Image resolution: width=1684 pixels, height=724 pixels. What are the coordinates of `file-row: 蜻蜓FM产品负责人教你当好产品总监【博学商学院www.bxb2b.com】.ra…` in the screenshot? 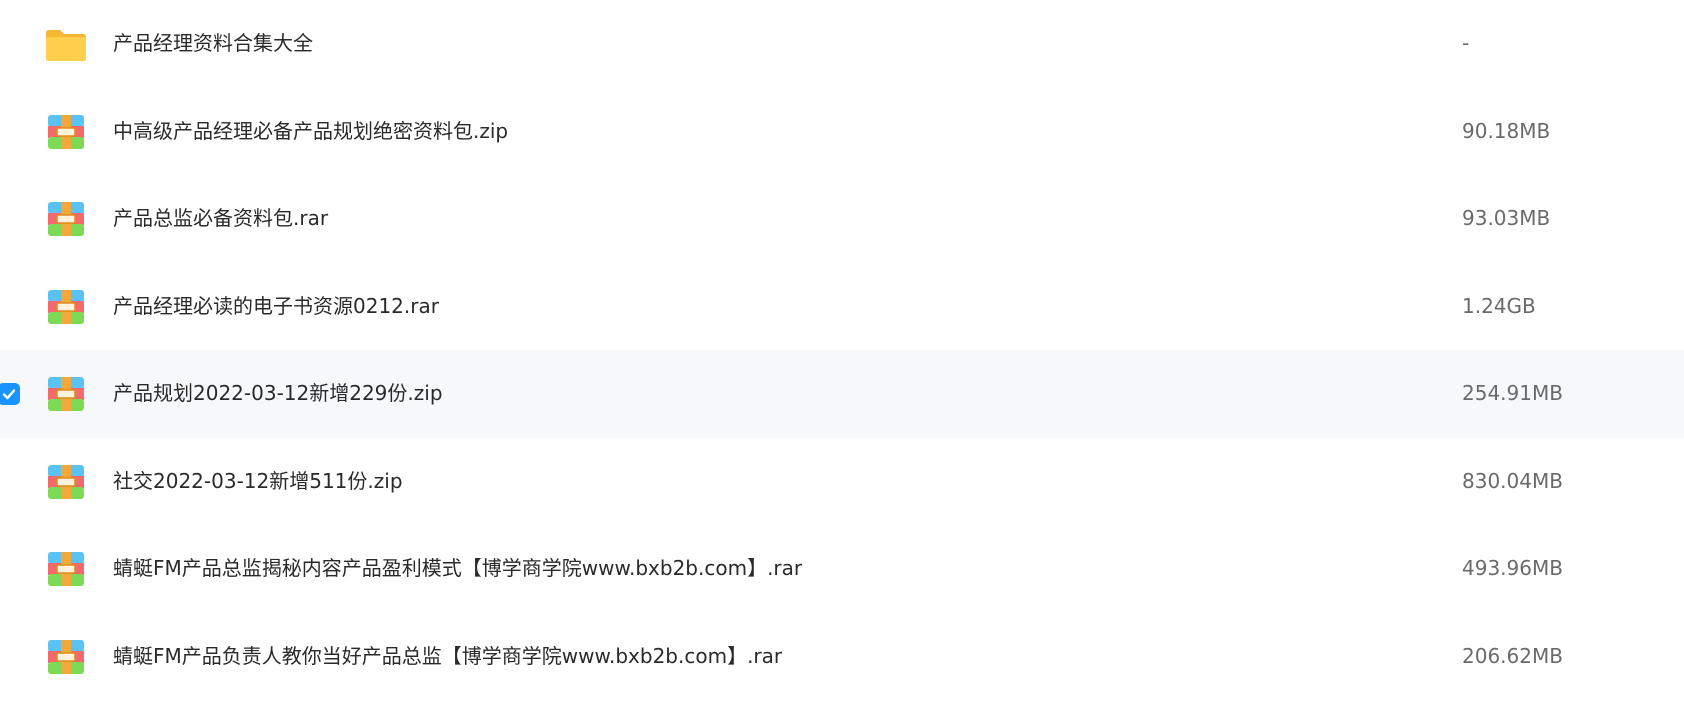 It's located at (842, 657).